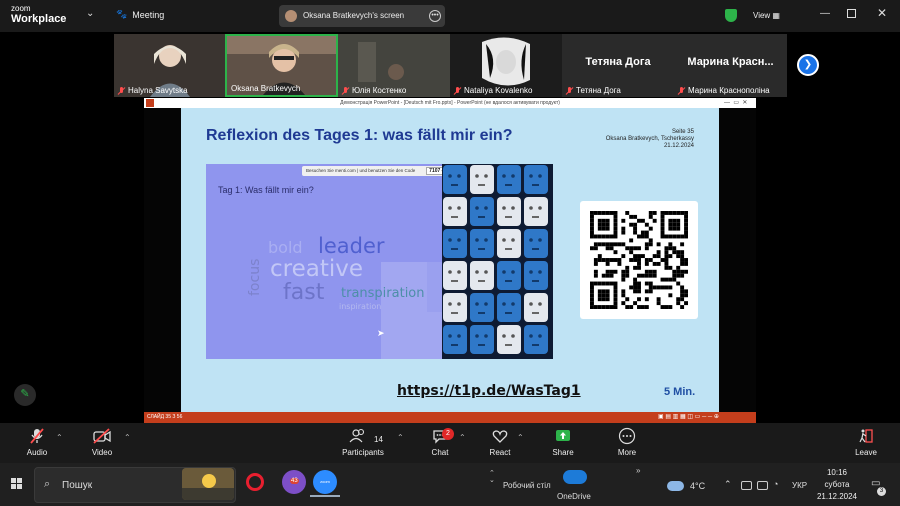 The width and height of the screenshot is (900, 506). Describe the element at coordinates (775, 484) in the screenshot. I see `network-icon: ◔` at that location.